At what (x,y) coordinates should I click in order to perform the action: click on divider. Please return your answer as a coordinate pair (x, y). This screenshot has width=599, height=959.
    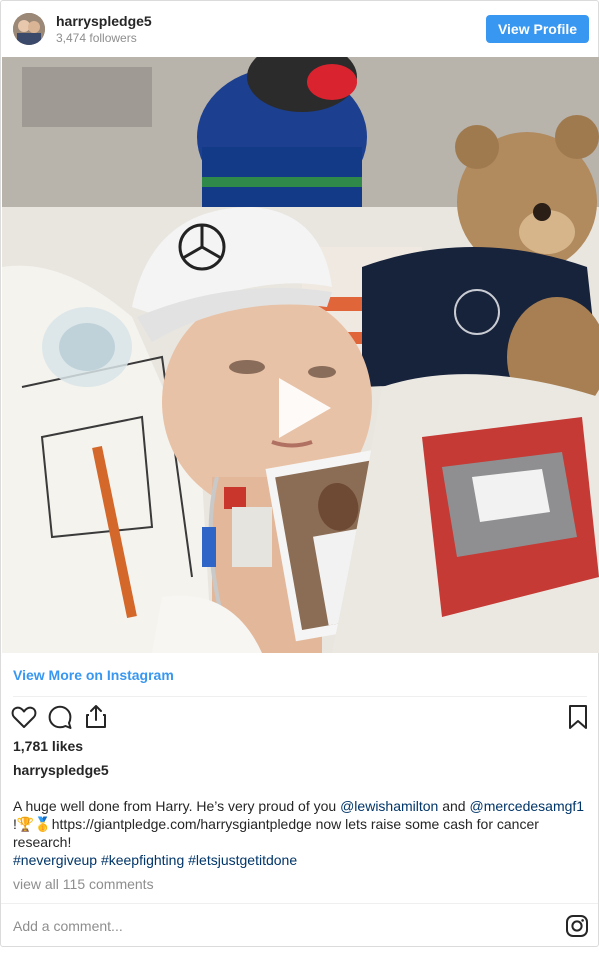
    Looking at the image, I should click on (300, 696).